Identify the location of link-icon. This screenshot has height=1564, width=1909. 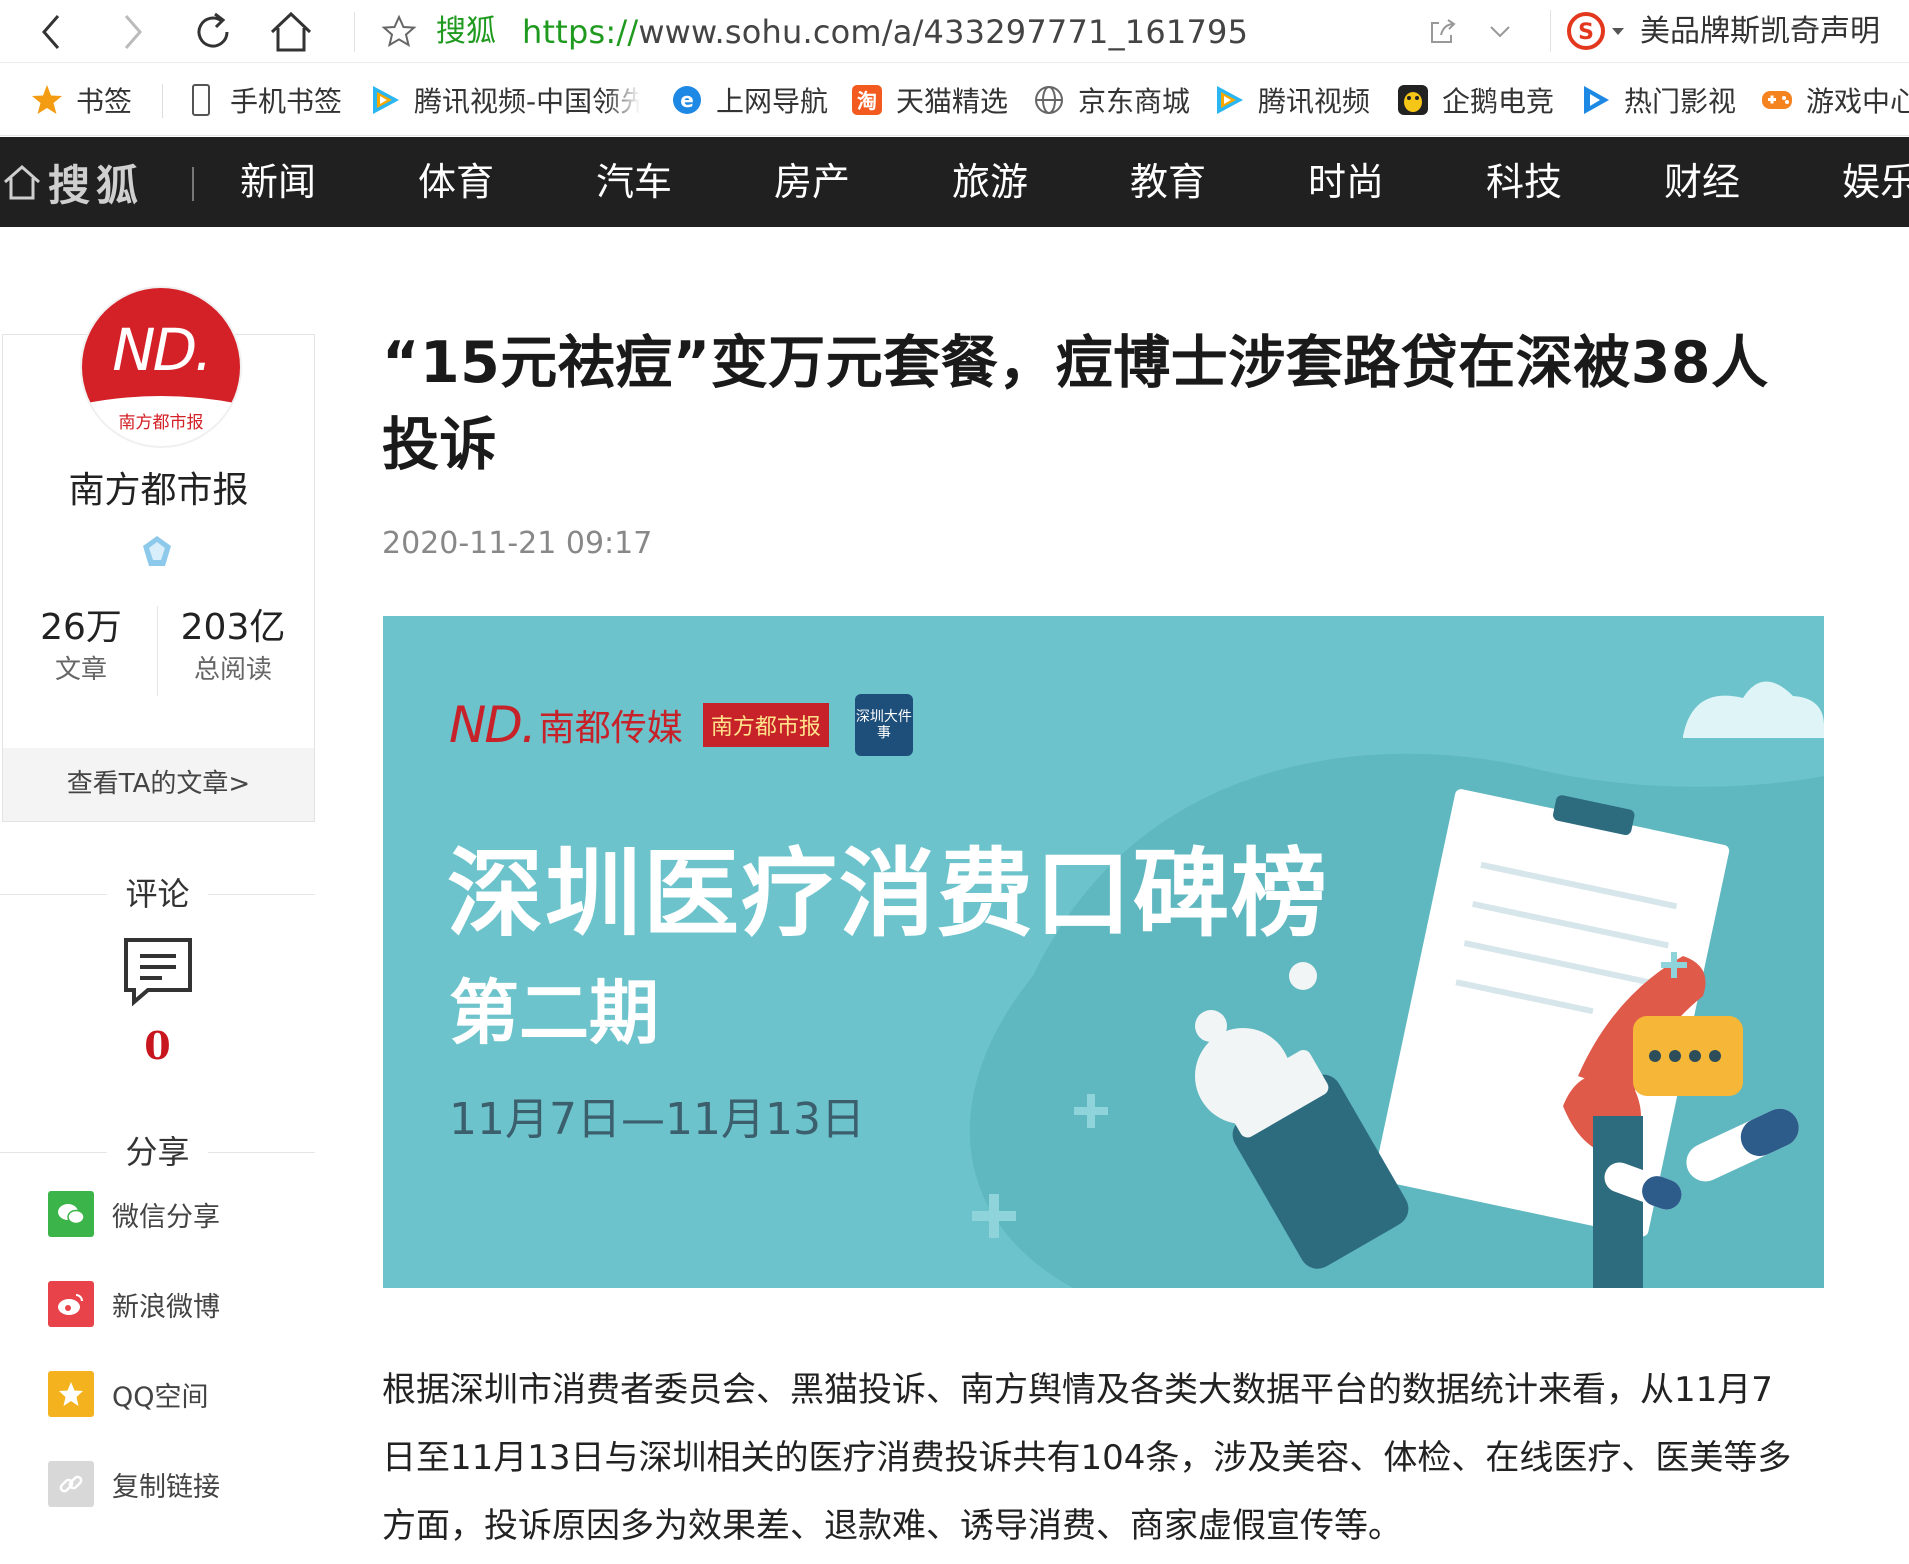
(71, 1484).